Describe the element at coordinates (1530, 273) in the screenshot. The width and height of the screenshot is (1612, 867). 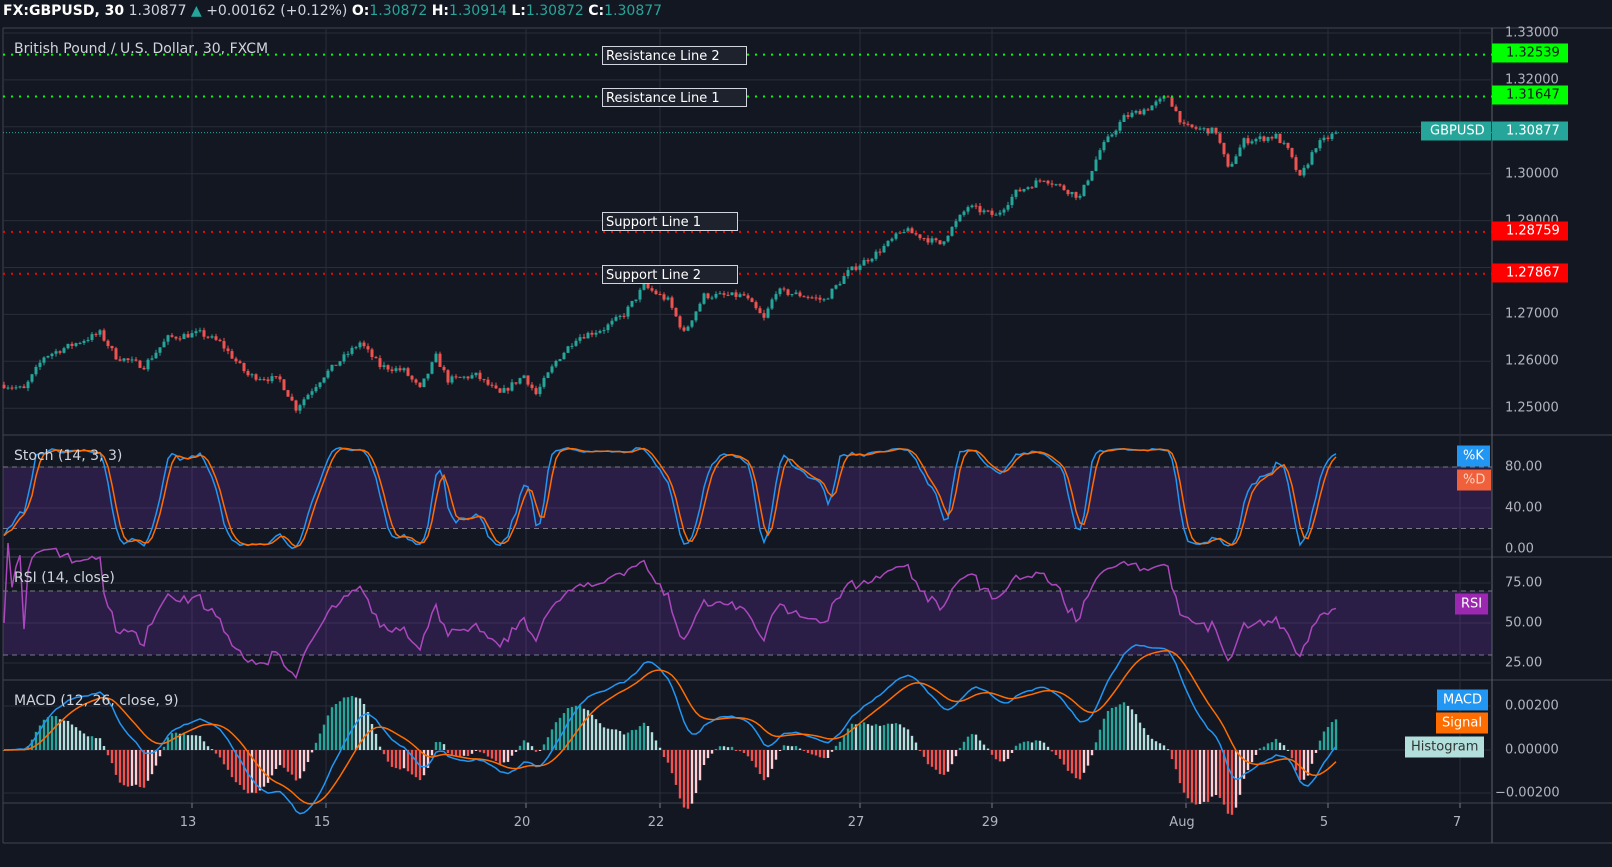
I see `support-2-price-tag: 1.27867` at that location.